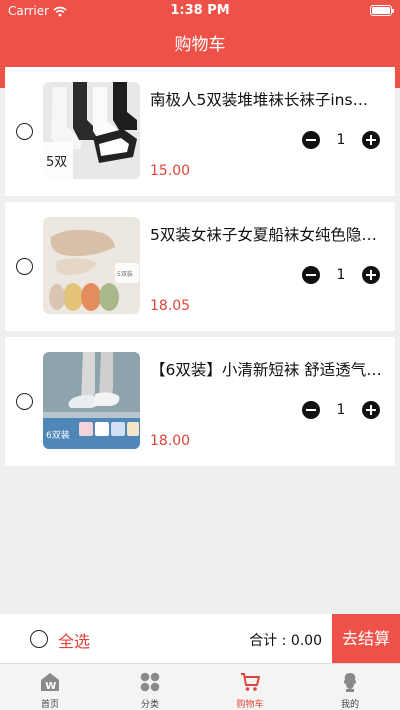 The height and width of the screenshot is (710, 400). I want to click on tab-label: 首页, so click(49, 705).